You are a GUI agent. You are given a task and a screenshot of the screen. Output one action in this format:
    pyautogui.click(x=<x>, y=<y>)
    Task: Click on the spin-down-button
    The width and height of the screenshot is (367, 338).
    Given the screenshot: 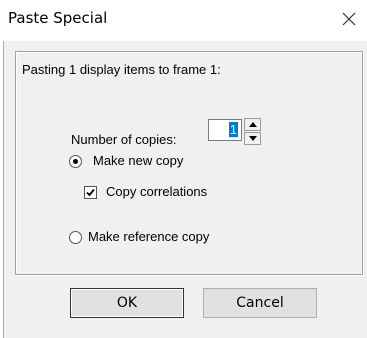 What is the action you would take?
    pyautogui.click(x=252, y=138)
    